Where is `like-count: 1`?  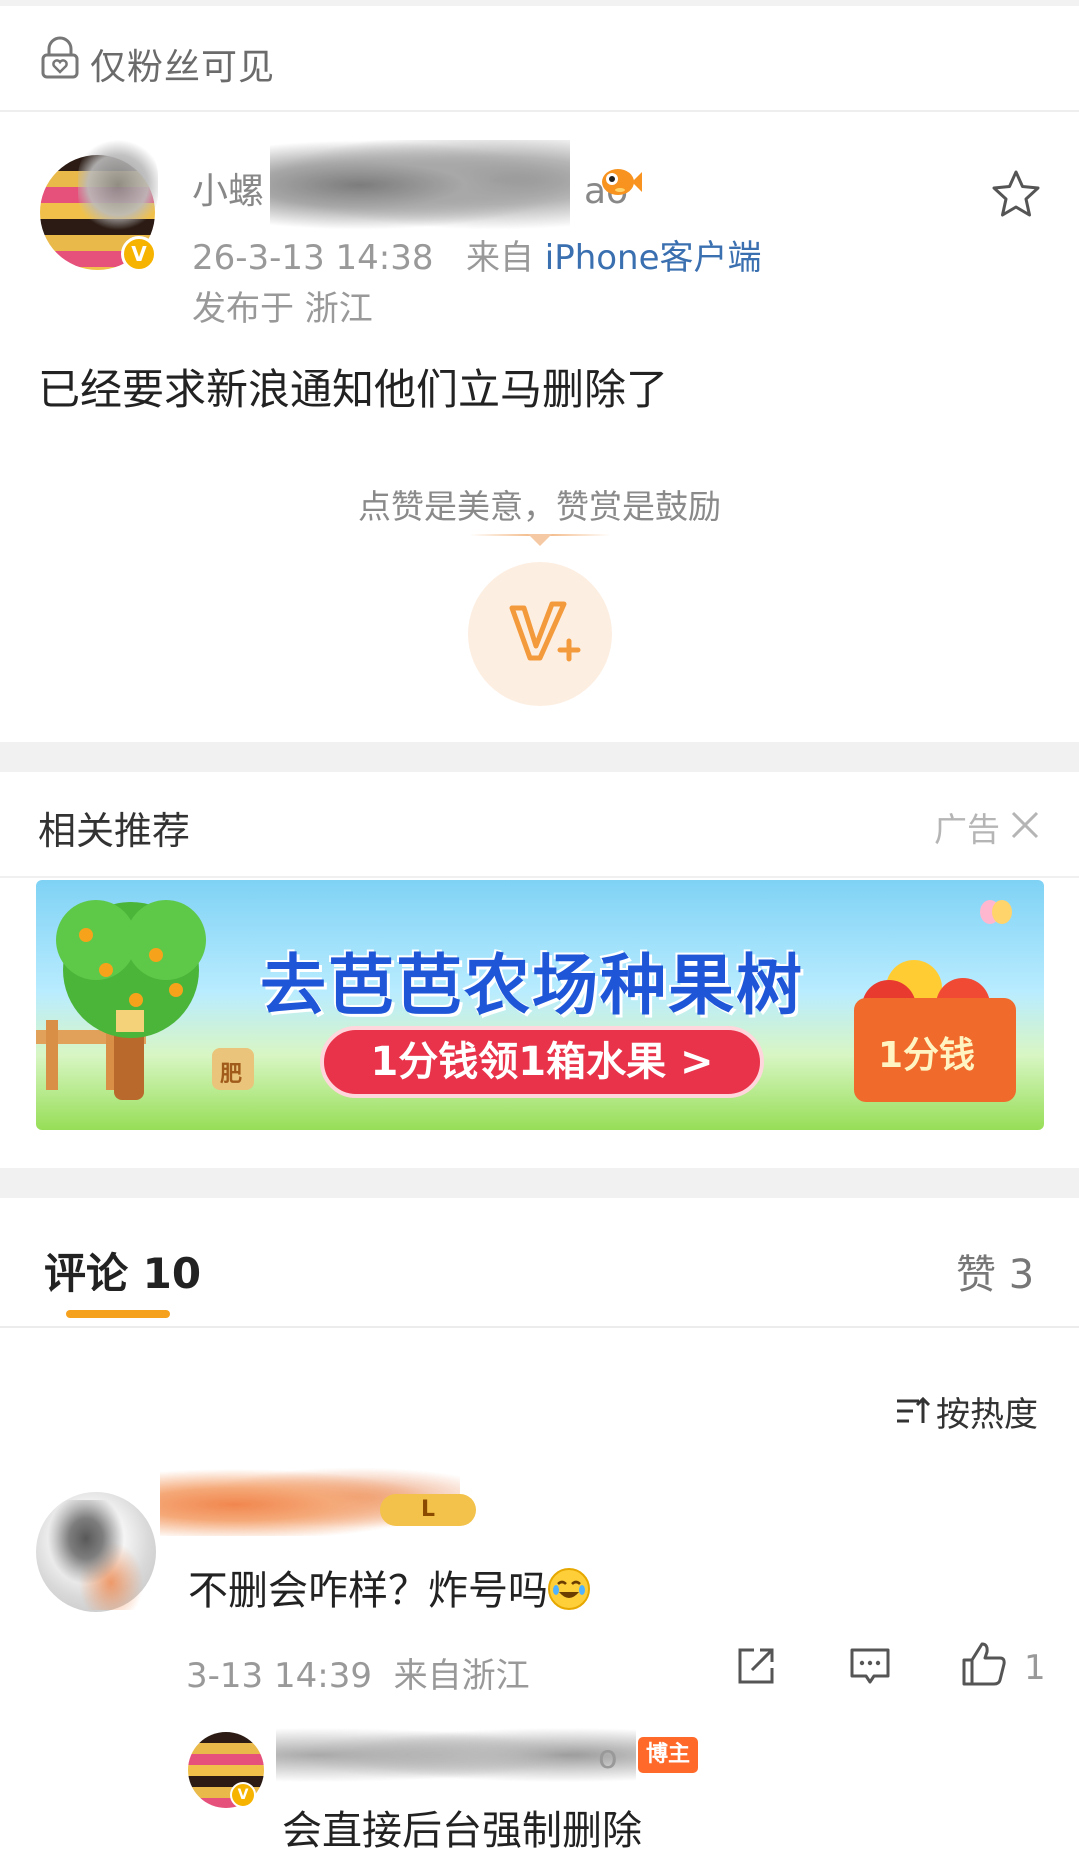 like-count: 1 is located at coordinates (1035, 1668).